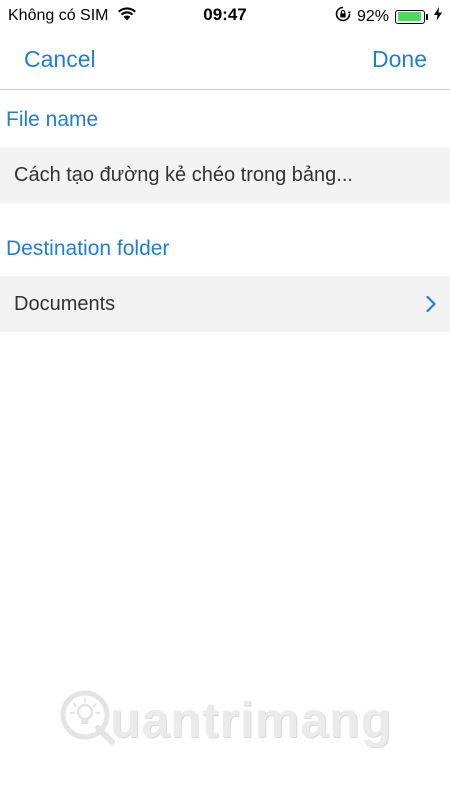  I want to click on file-name-label: File name, so click(52, 119).